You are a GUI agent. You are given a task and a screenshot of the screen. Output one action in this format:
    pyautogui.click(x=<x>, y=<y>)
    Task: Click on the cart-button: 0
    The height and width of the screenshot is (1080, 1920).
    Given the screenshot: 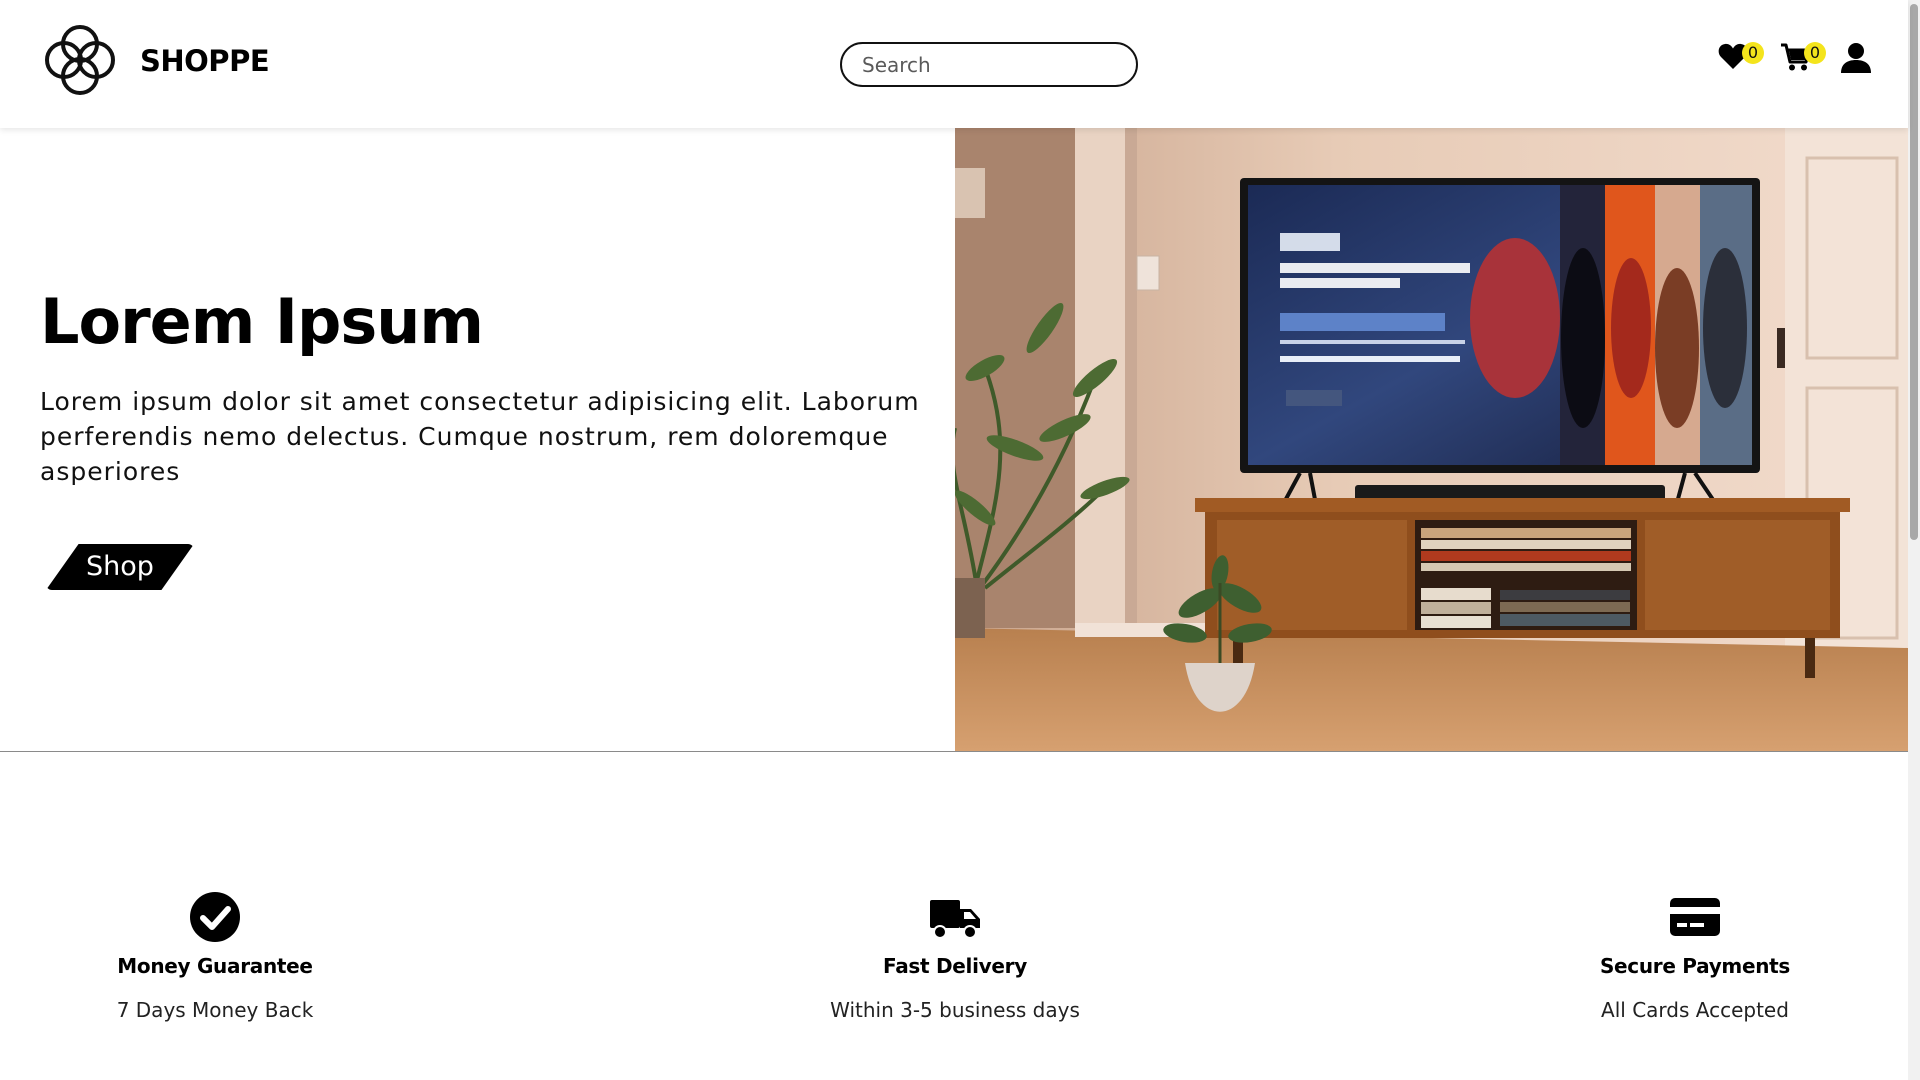 What is the action you would take?
    pyautogui.click(x=1803, y=58)
    